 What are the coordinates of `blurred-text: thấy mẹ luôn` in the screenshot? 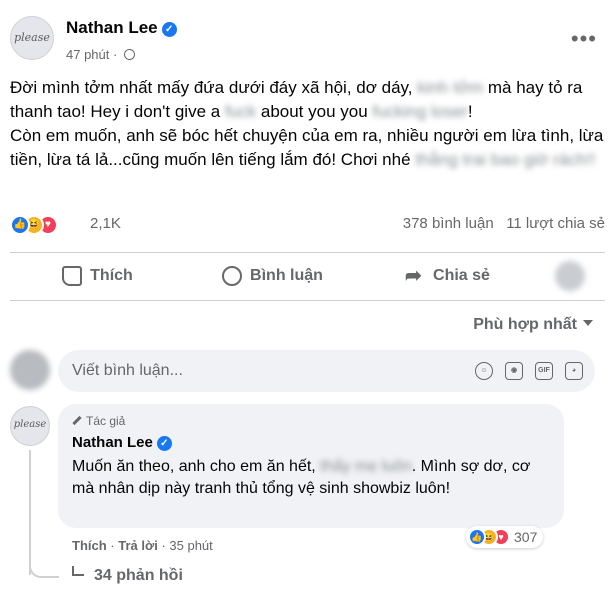 It's located at (366, 466).